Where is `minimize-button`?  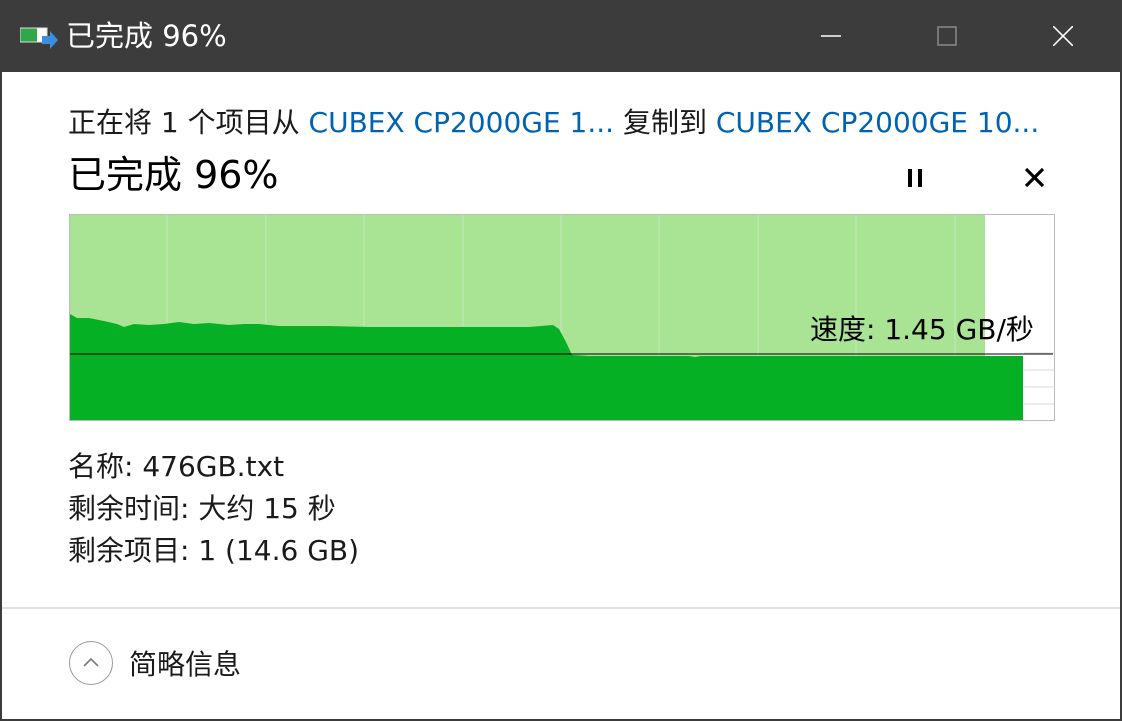 minimize-button is located at coordinates (831, 36).